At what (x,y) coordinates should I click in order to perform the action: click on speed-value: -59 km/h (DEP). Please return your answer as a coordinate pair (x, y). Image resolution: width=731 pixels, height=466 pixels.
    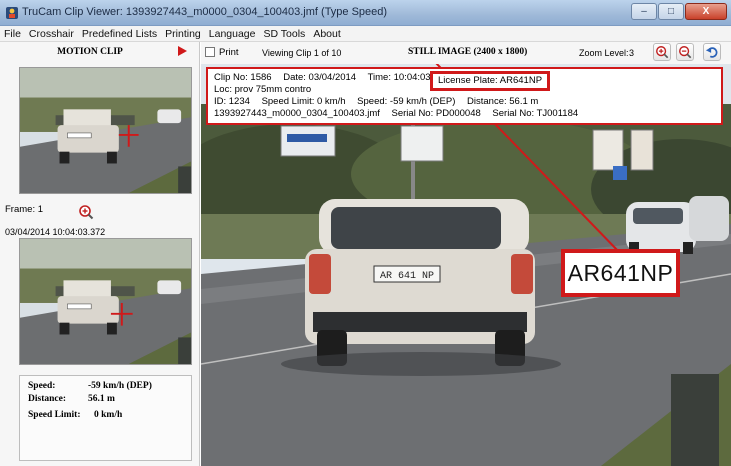
    Looking at the image, I should click on (120, 386).